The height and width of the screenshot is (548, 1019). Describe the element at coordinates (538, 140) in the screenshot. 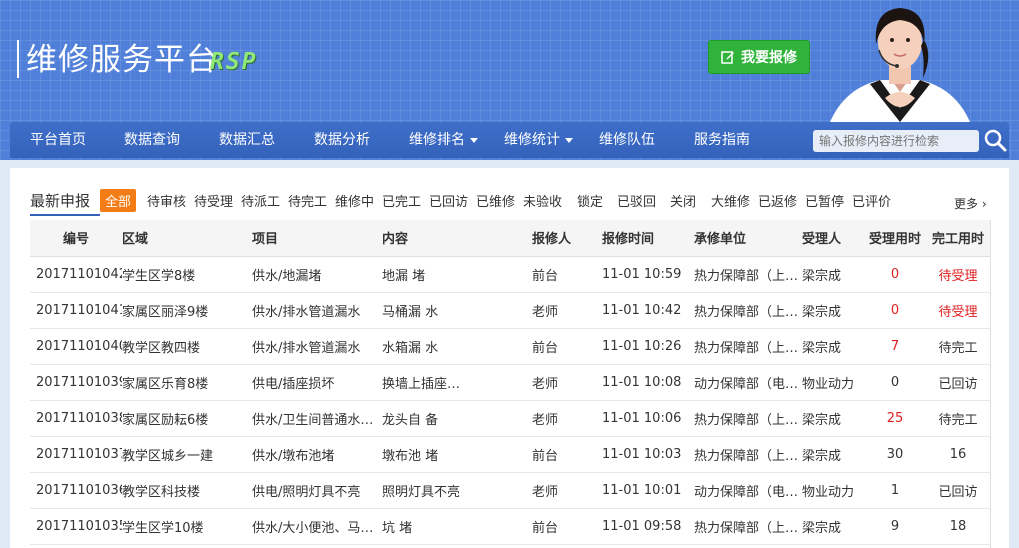

I see `nav-item-repair-stats: 维修统计` at that location.